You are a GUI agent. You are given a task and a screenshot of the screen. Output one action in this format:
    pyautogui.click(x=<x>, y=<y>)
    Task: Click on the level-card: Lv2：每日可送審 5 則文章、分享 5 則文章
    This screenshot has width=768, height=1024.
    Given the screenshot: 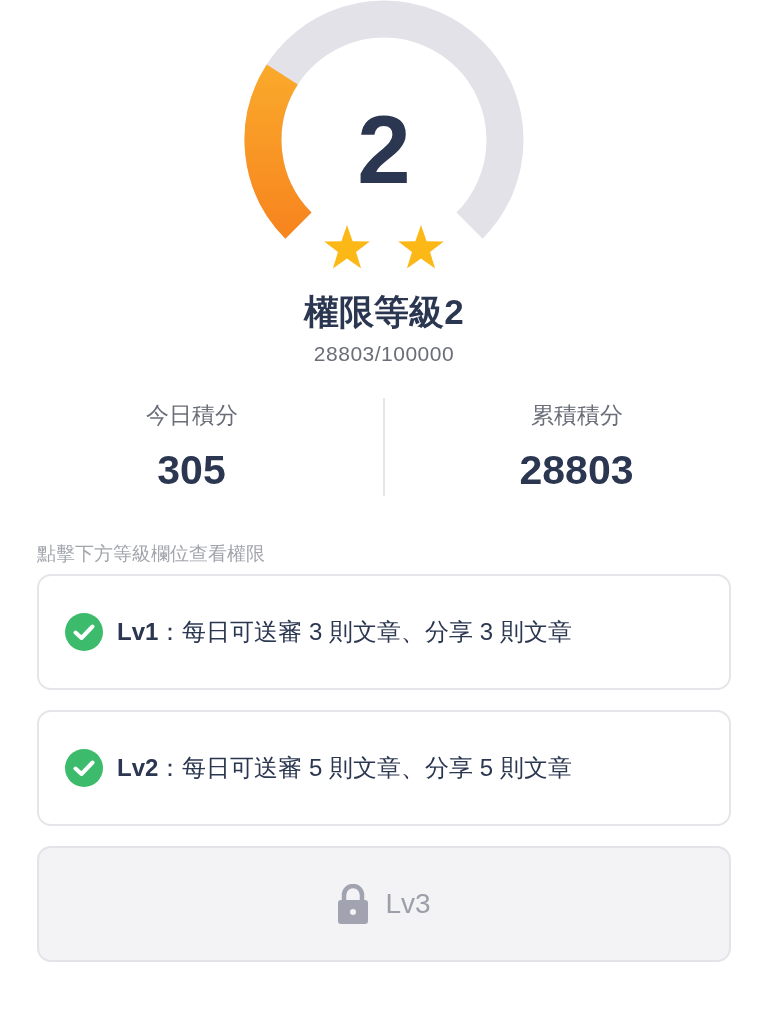 What is the action you would take?
    pyautogui.click(x=384, y=768)
    